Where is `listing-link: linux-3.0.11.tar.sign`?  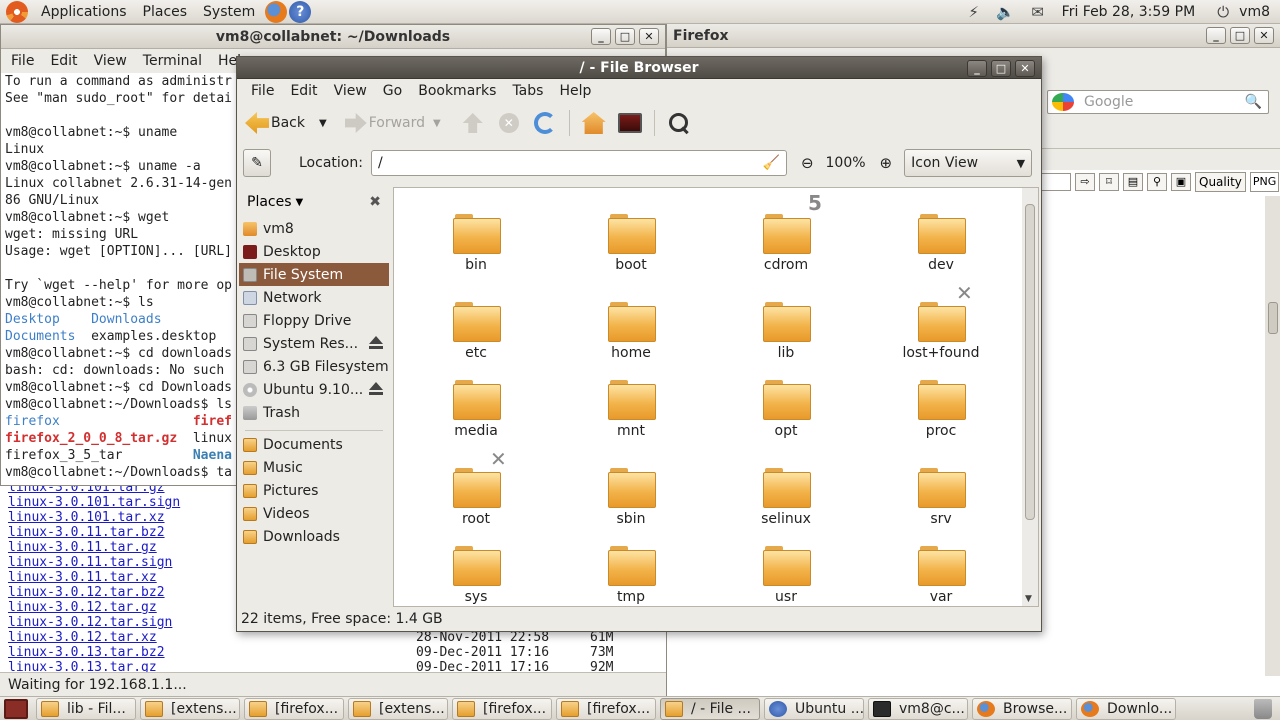 listing-link: linux-3.0.11.tar.sign is located at coordinates (90, 562).